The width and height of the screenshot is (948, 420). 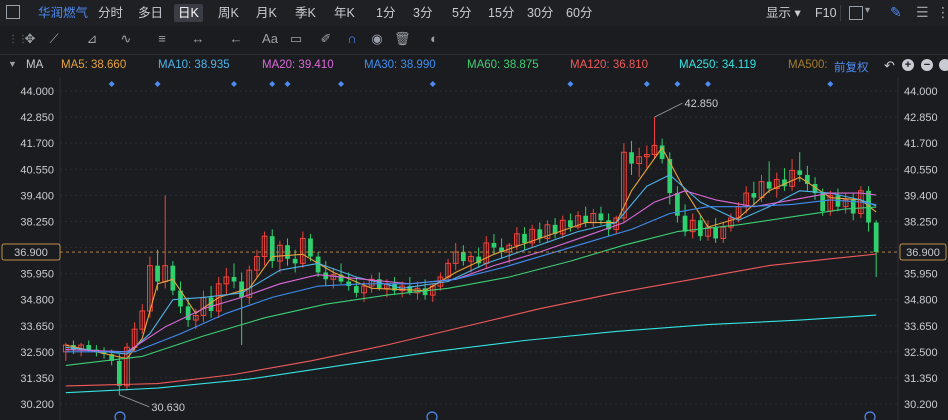 I want to click on high-annotation: 42.850, so click(x=701, y=104).